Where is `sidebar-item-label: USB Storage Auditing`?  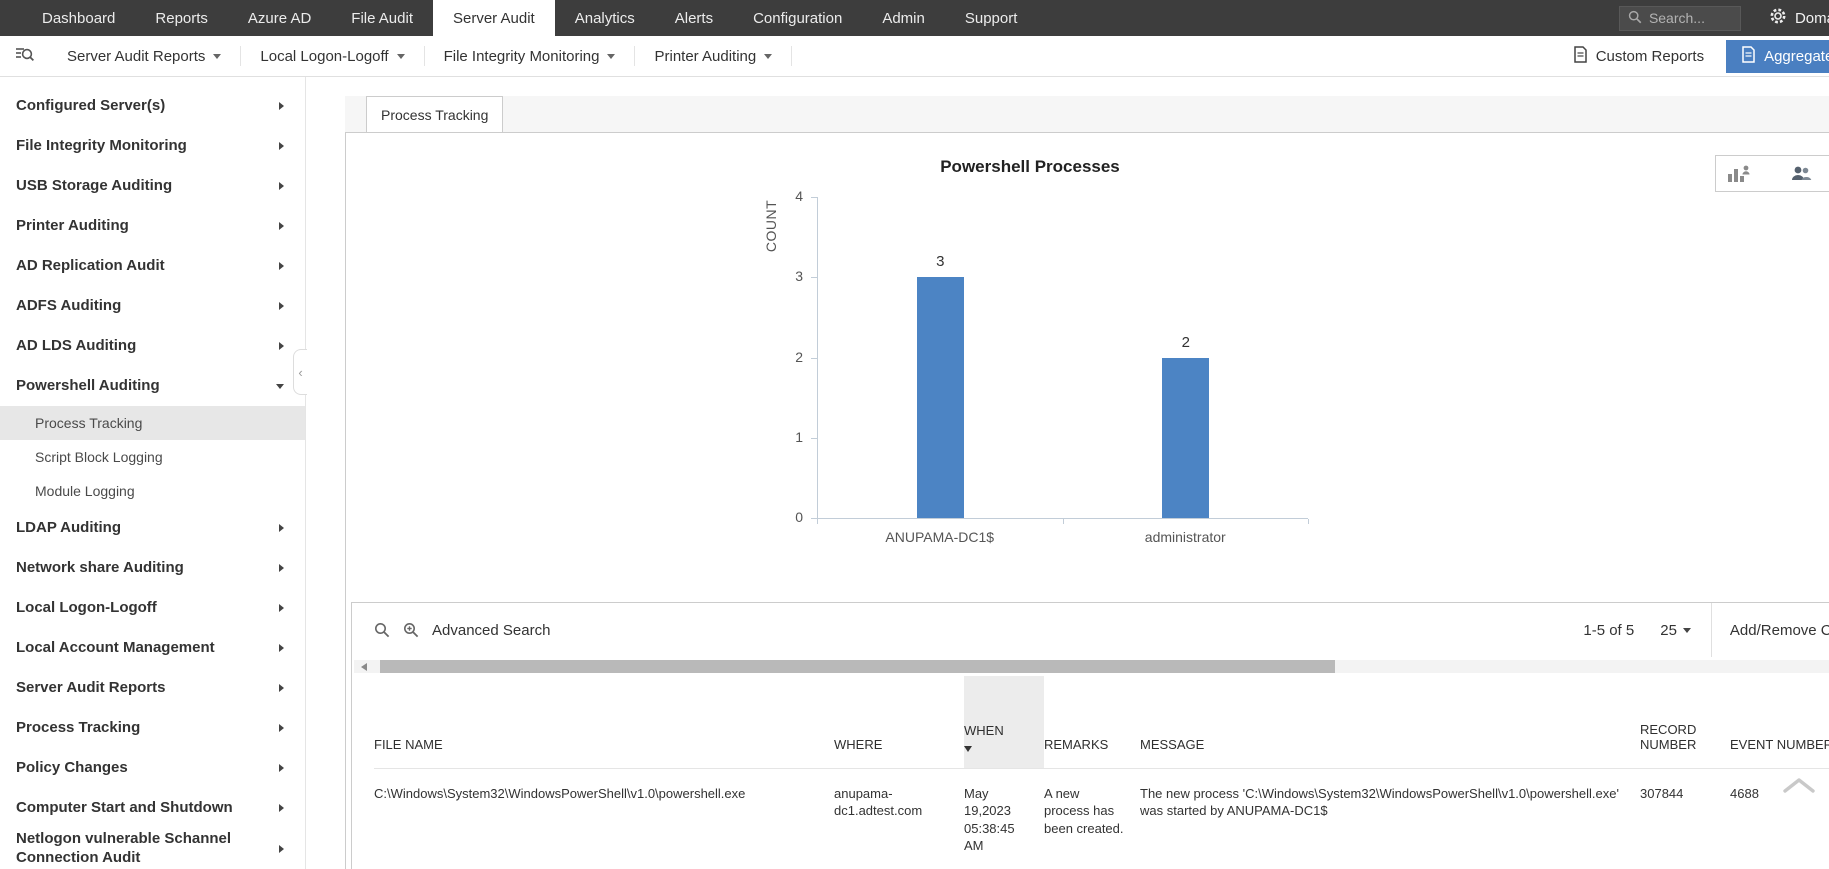
sidebar-item-label: USB Storage Auditing is located at coordinates (94, 185).